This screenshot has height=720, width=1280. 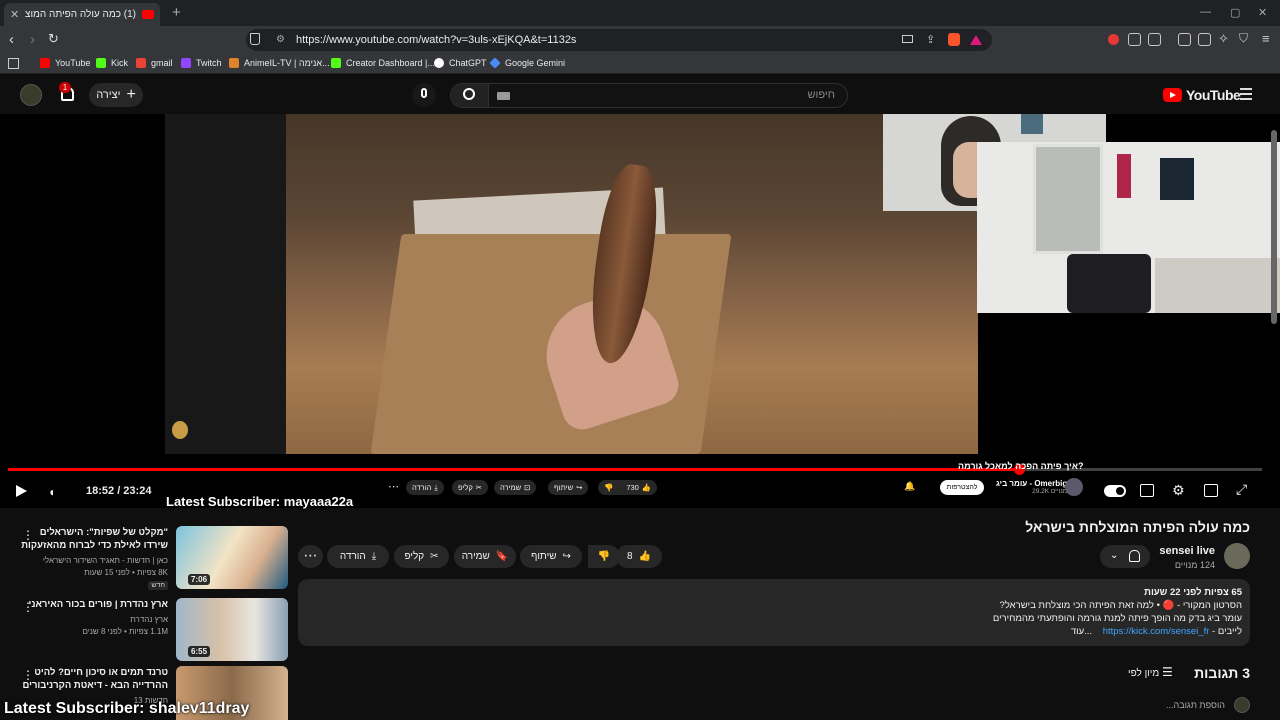 I want to click on recommendation-channel: כאן | חדשות - תאגיד השידור הישראלי, so click(x=105, y=561).